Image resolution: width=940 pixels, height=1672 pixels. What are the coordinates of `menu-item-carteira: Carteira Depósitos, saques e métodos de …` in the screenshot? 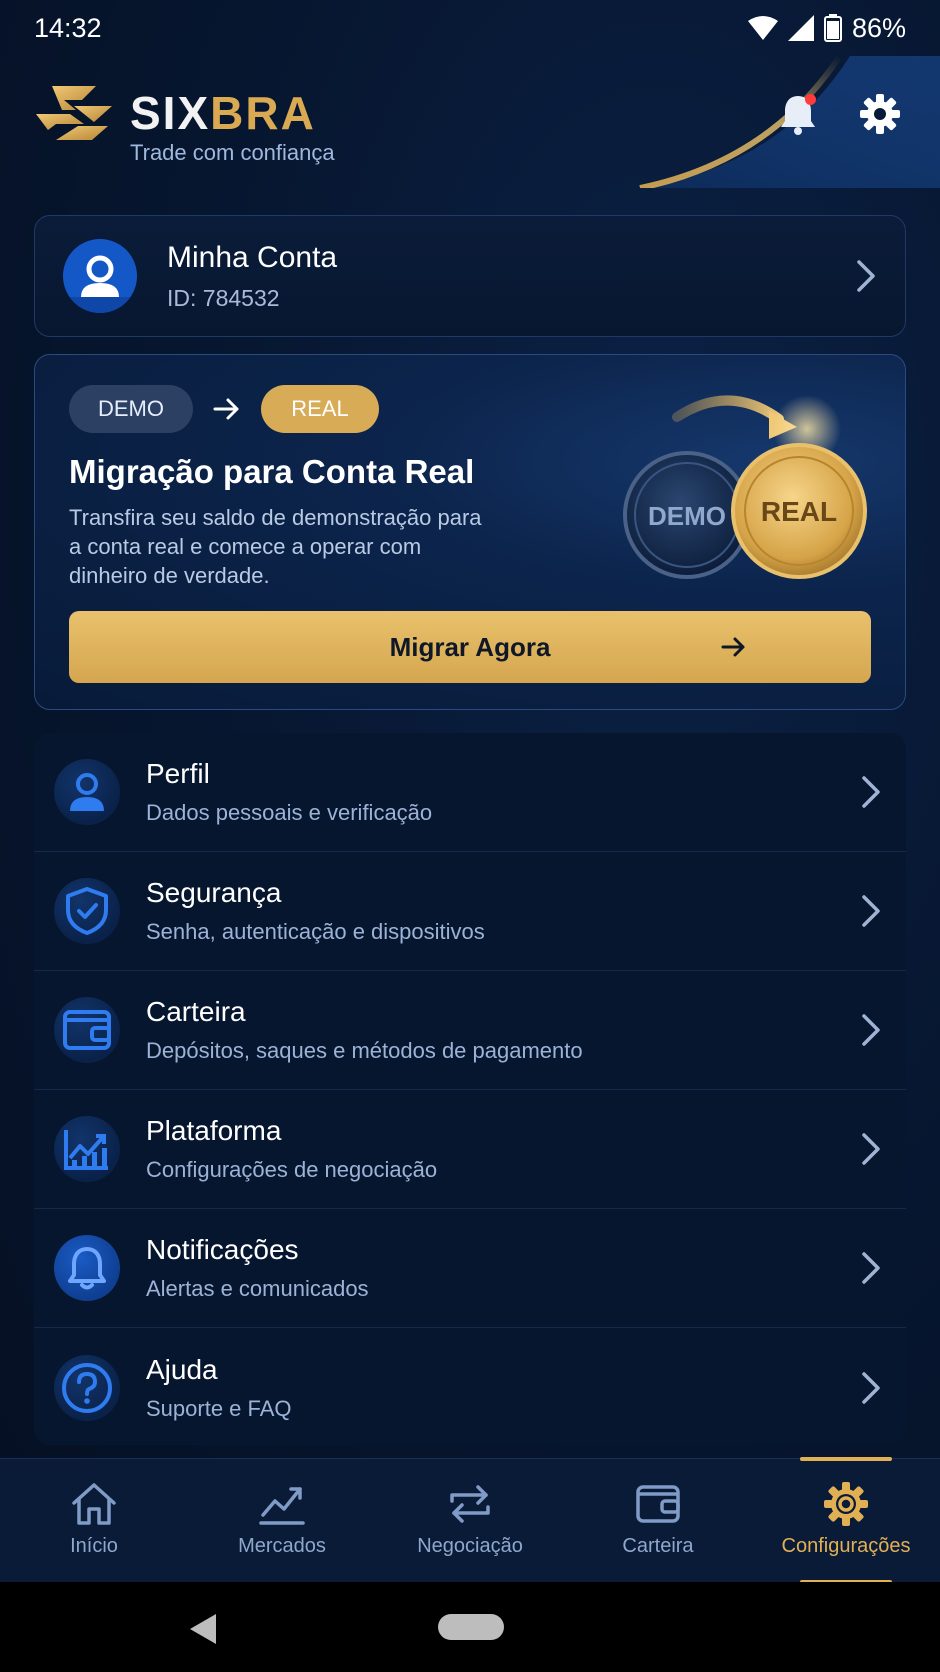 It's located at (470, 1030).